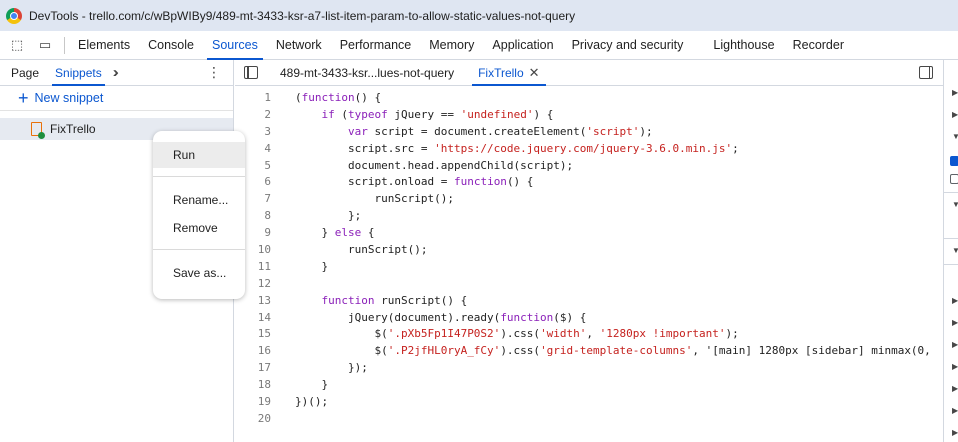  I want to click on toggle-debugger-icon, so click(926, 72).